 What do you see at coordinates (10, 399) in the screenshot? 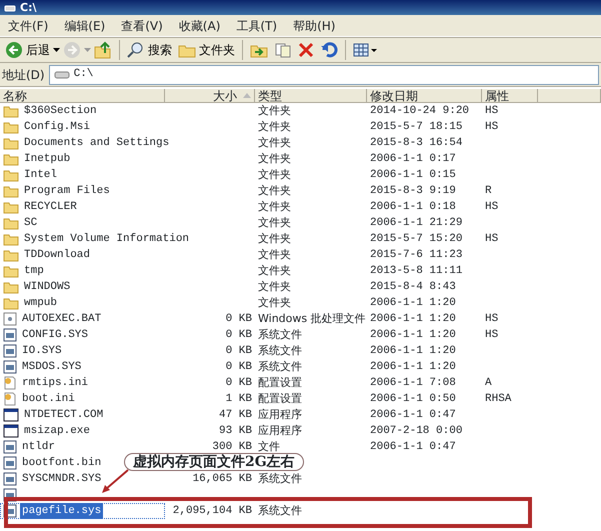
I see `settings-file-icon` at bounding box center [10, 399].